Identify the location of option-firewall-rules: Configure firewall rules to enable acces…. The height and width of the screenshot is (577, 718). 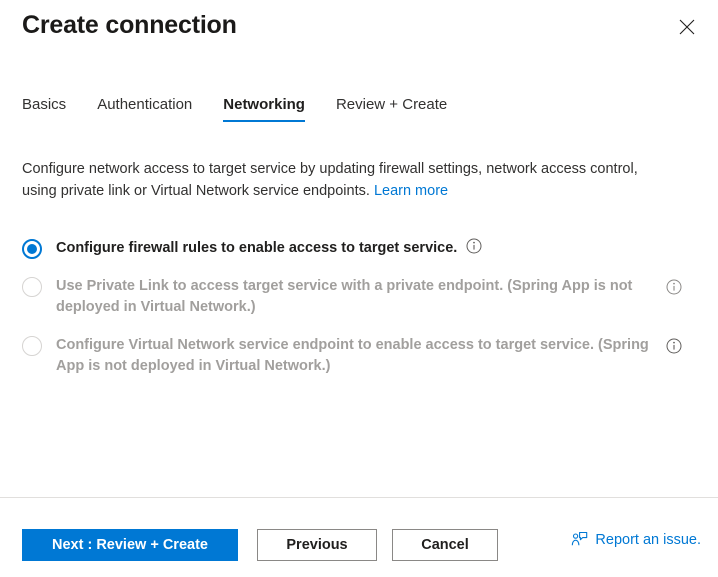
(352, 248).